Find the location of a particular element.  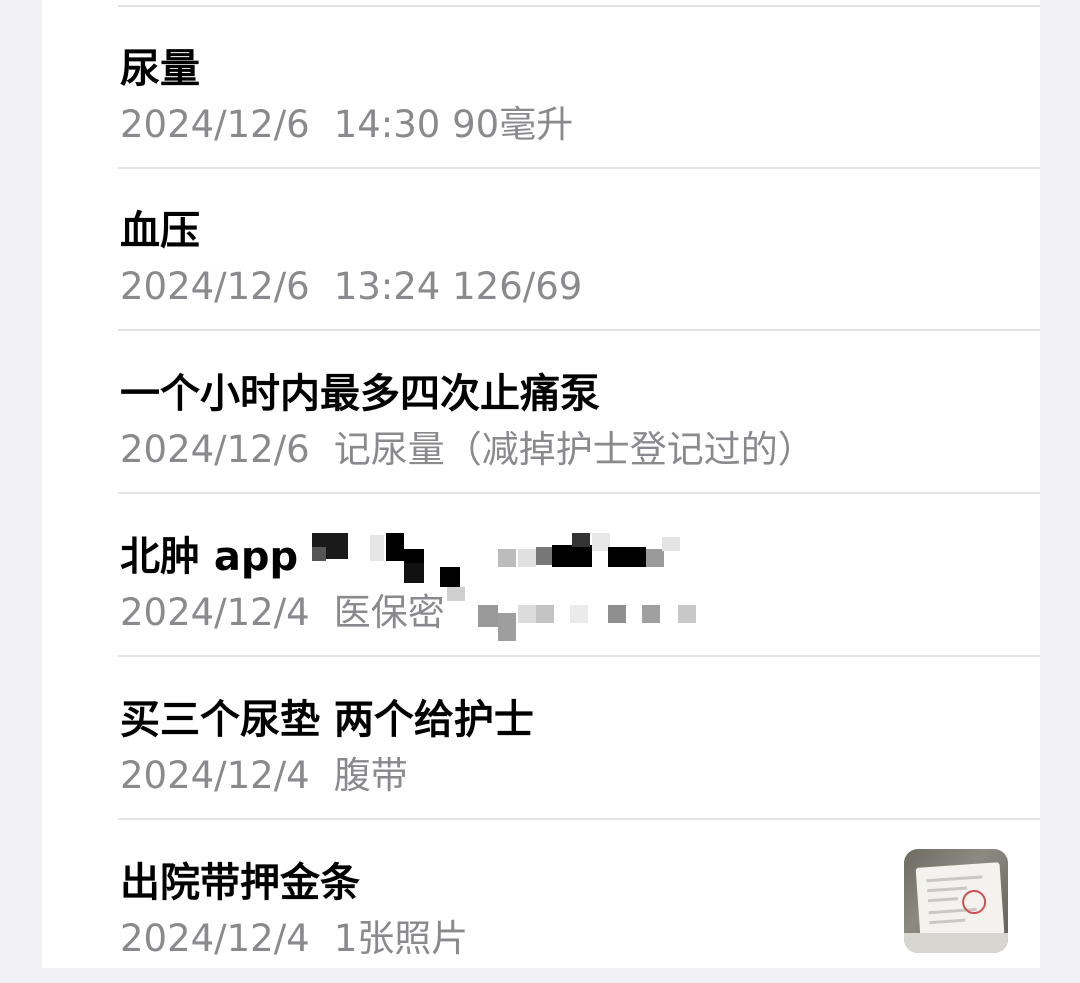

note-title: 买三个尿垫 两个给护士 is located at coordinates (327, 720).